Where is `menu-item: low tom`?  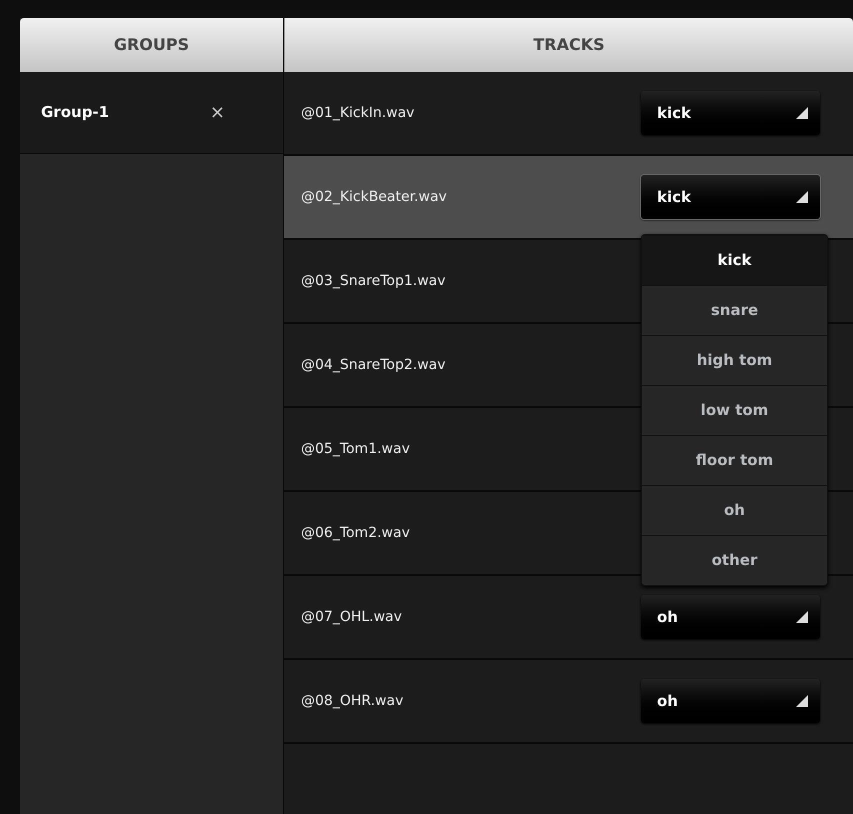 menu-item: low tom is located at coordinates (734, 410).